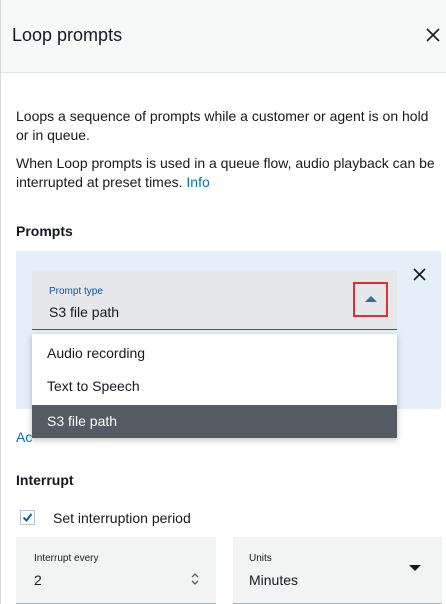 This screenshot has width=446, height=604. Describe the element at coordinates (371, 299) in the screenshot. I see `chevron-up-icon` at that location.